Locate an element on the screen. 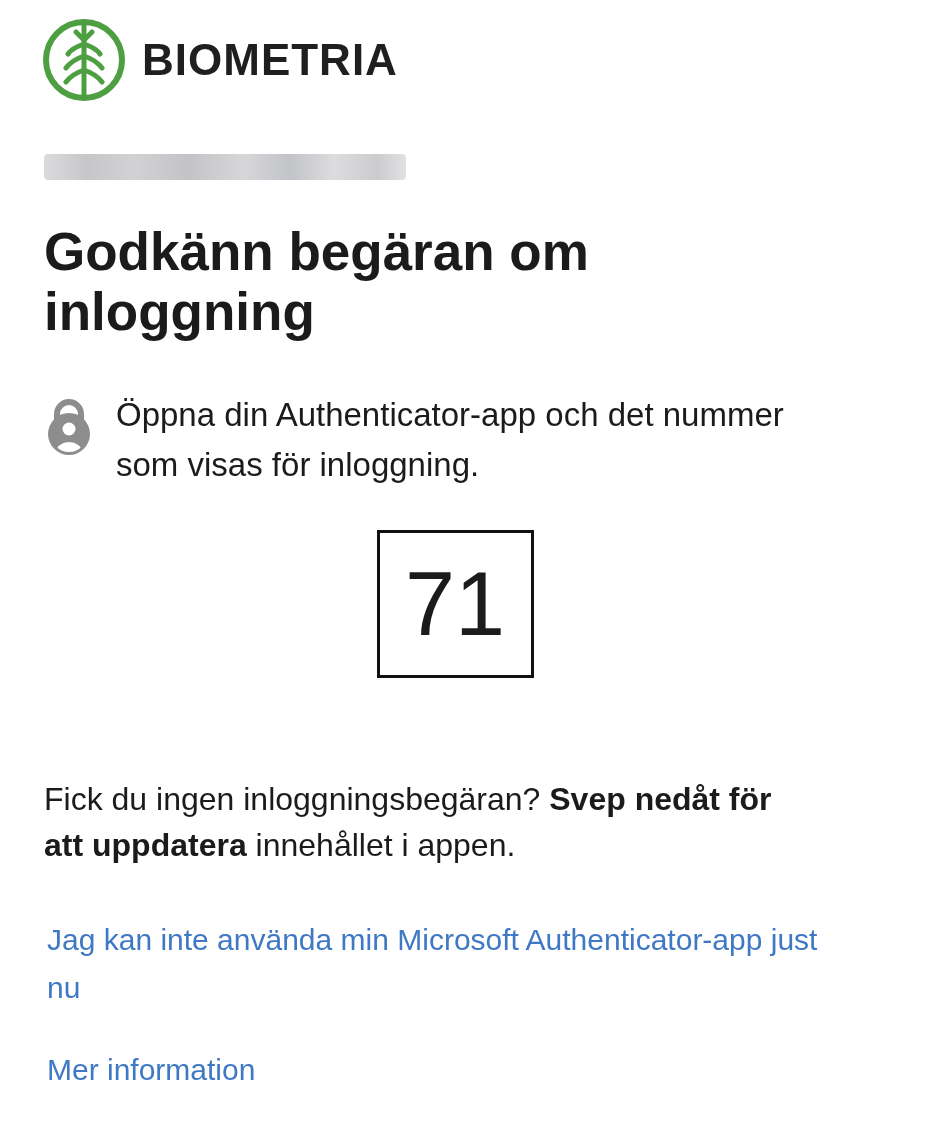  hint-text: Fick du ingen inloggningsbegäran? Svep nedåt för att uppdatera innehållet i appen. is located at coordinates (408, 822).